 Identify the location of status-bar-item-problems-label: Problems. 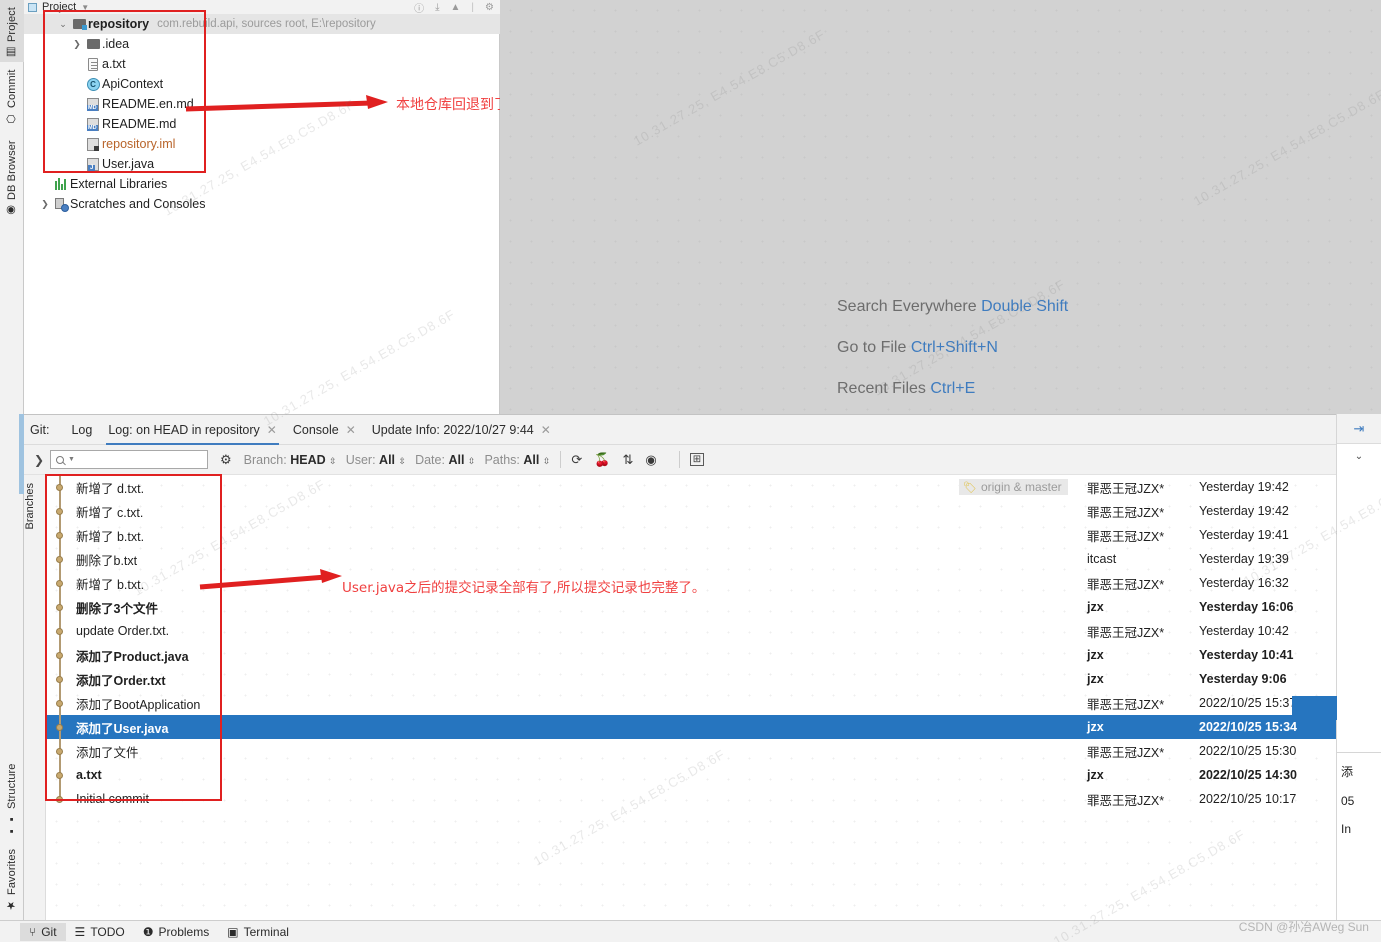
(184, 931).